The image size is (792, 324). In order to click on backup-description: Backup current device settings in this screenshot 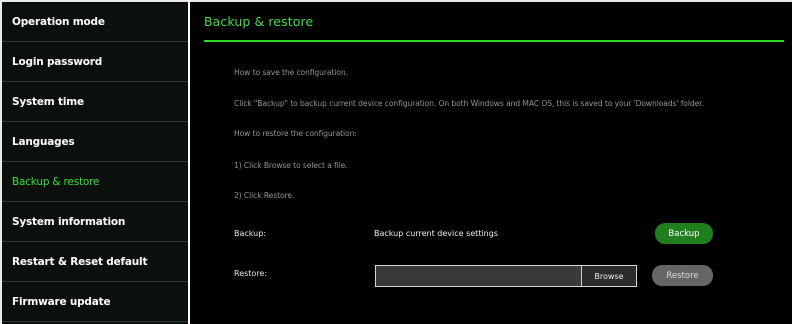, I will do `click(436, 233)`.